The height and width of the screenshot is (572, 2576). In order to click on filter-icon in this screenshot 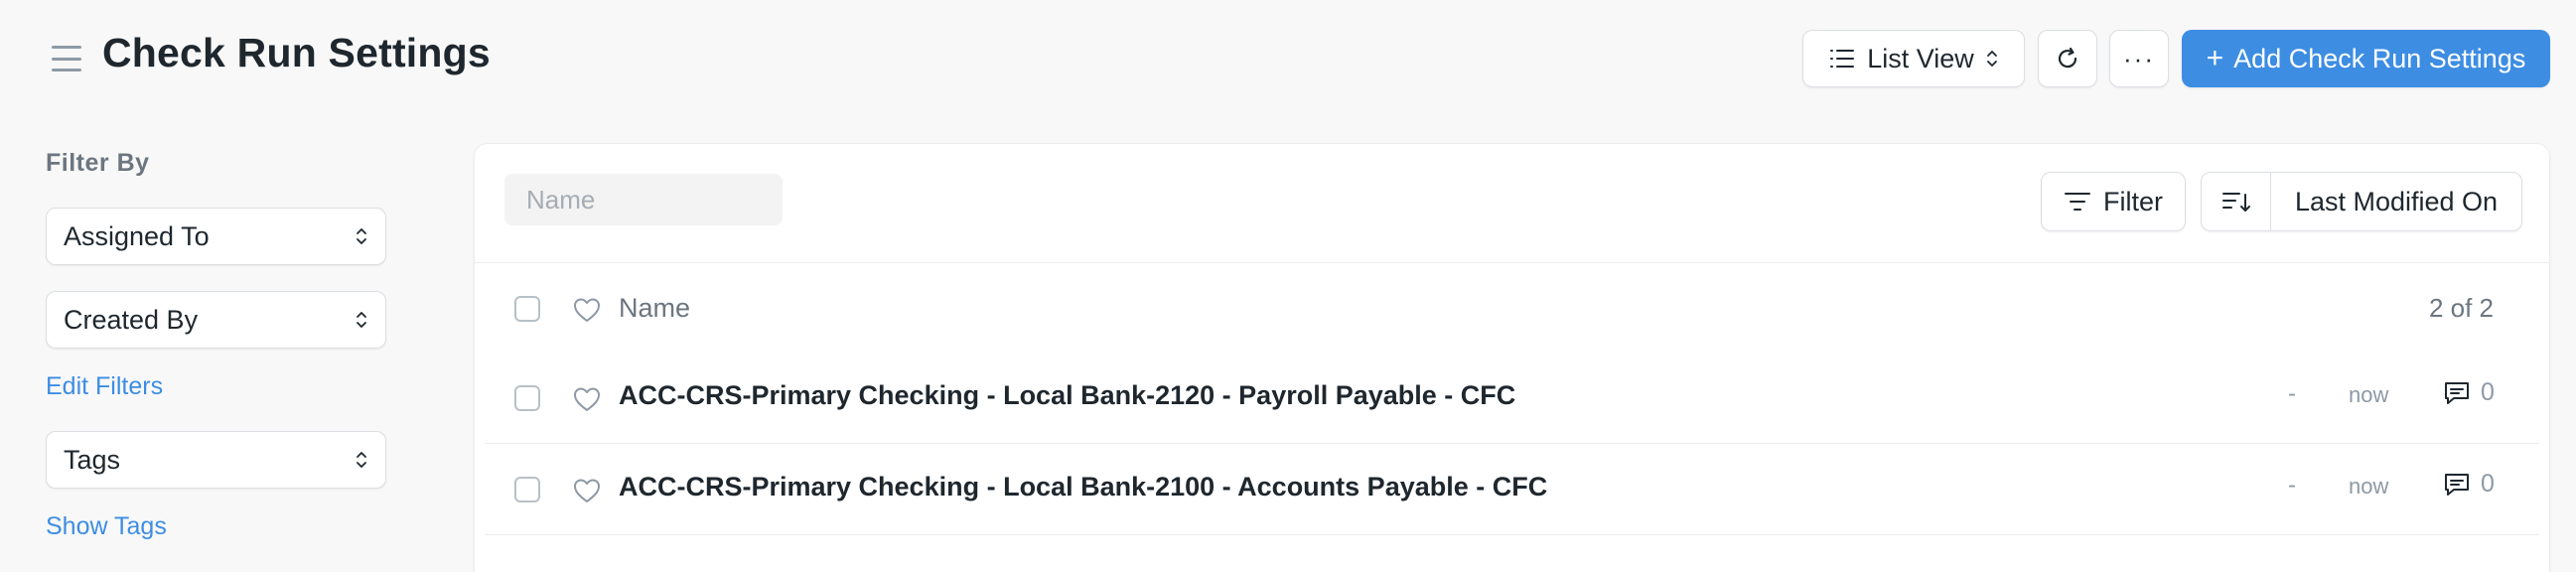, I will do `click(2078, 202)`.